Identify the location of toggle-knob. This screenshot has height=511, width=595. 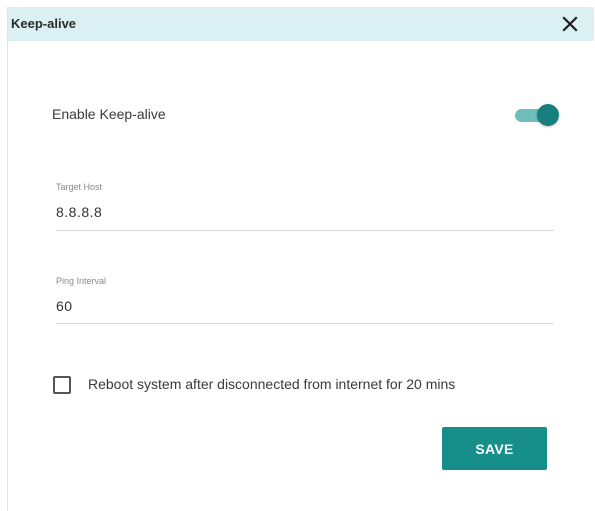
(548, 115).